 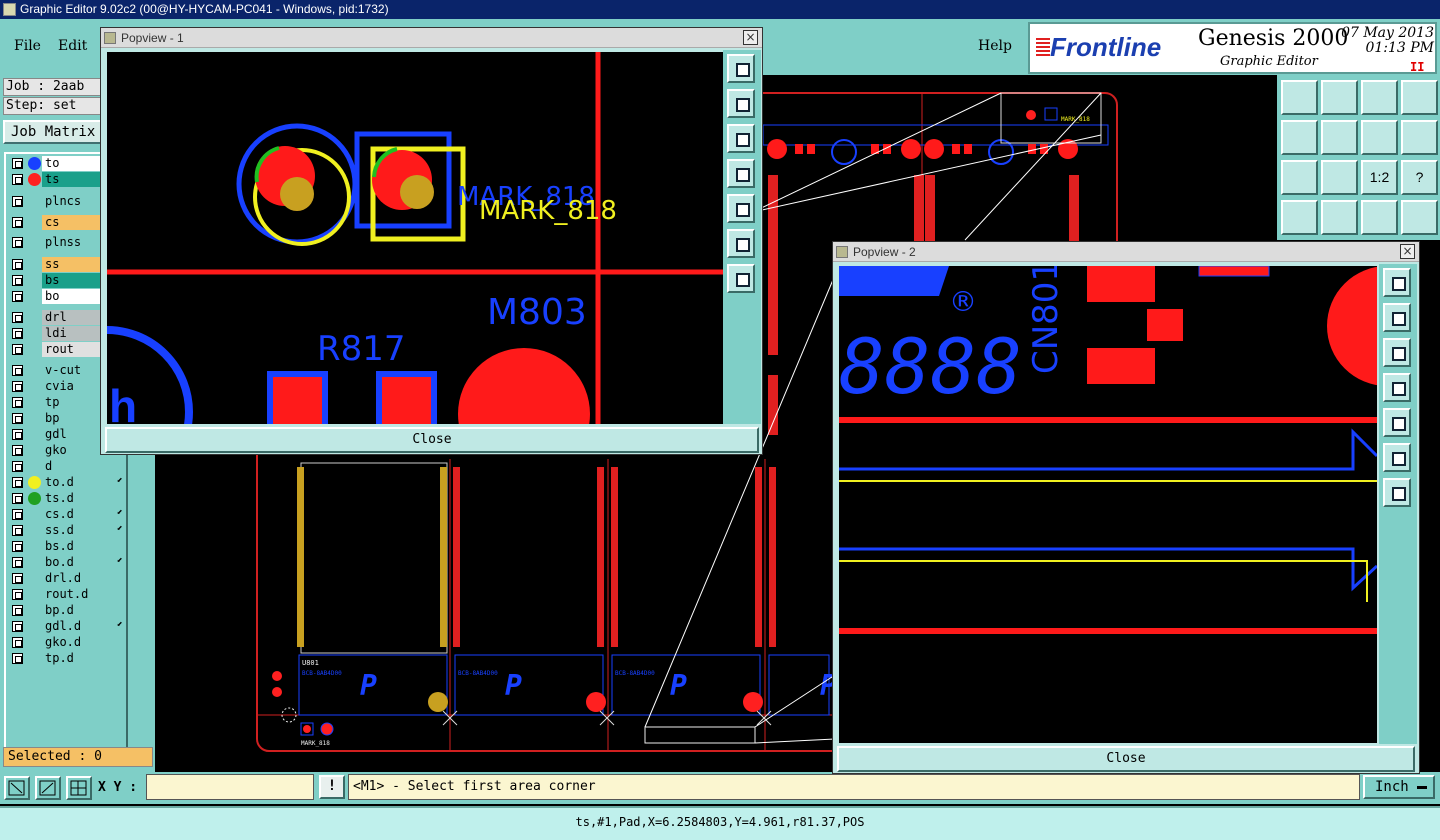 I want to click on menu-help: Help, so click(x=995, y=46).